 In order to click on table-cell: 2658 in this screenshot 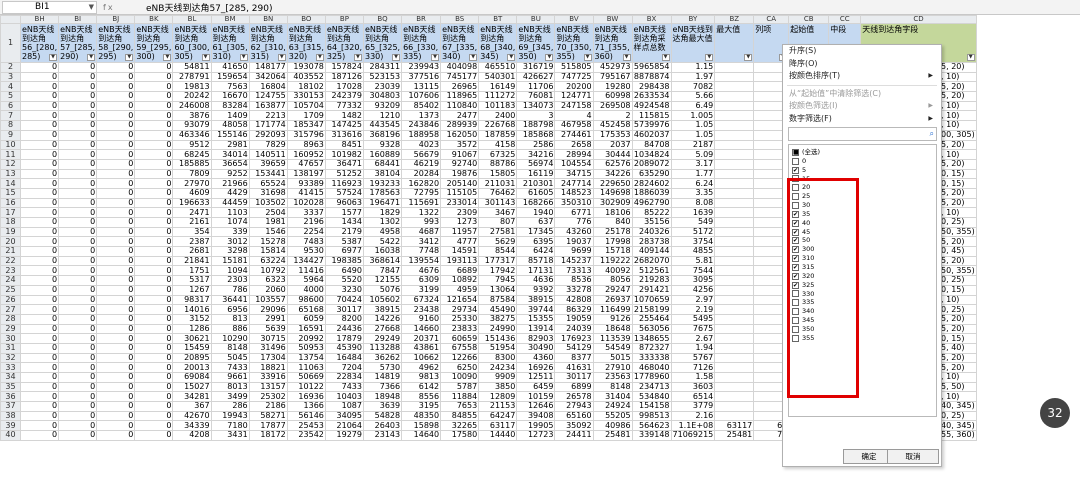, I will do `click(574, 145)`.